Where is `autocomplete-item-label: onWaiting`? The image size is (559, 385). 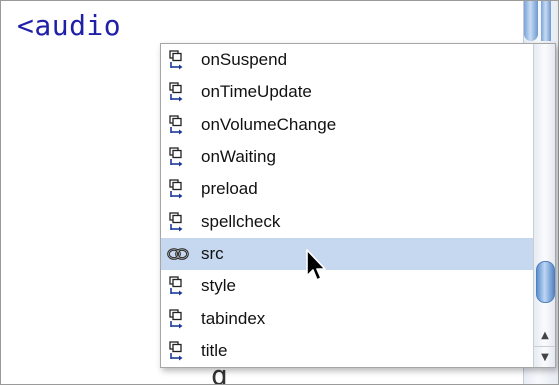
autocomplete-item-label: onWaiting is located at coordinates (238, 157).